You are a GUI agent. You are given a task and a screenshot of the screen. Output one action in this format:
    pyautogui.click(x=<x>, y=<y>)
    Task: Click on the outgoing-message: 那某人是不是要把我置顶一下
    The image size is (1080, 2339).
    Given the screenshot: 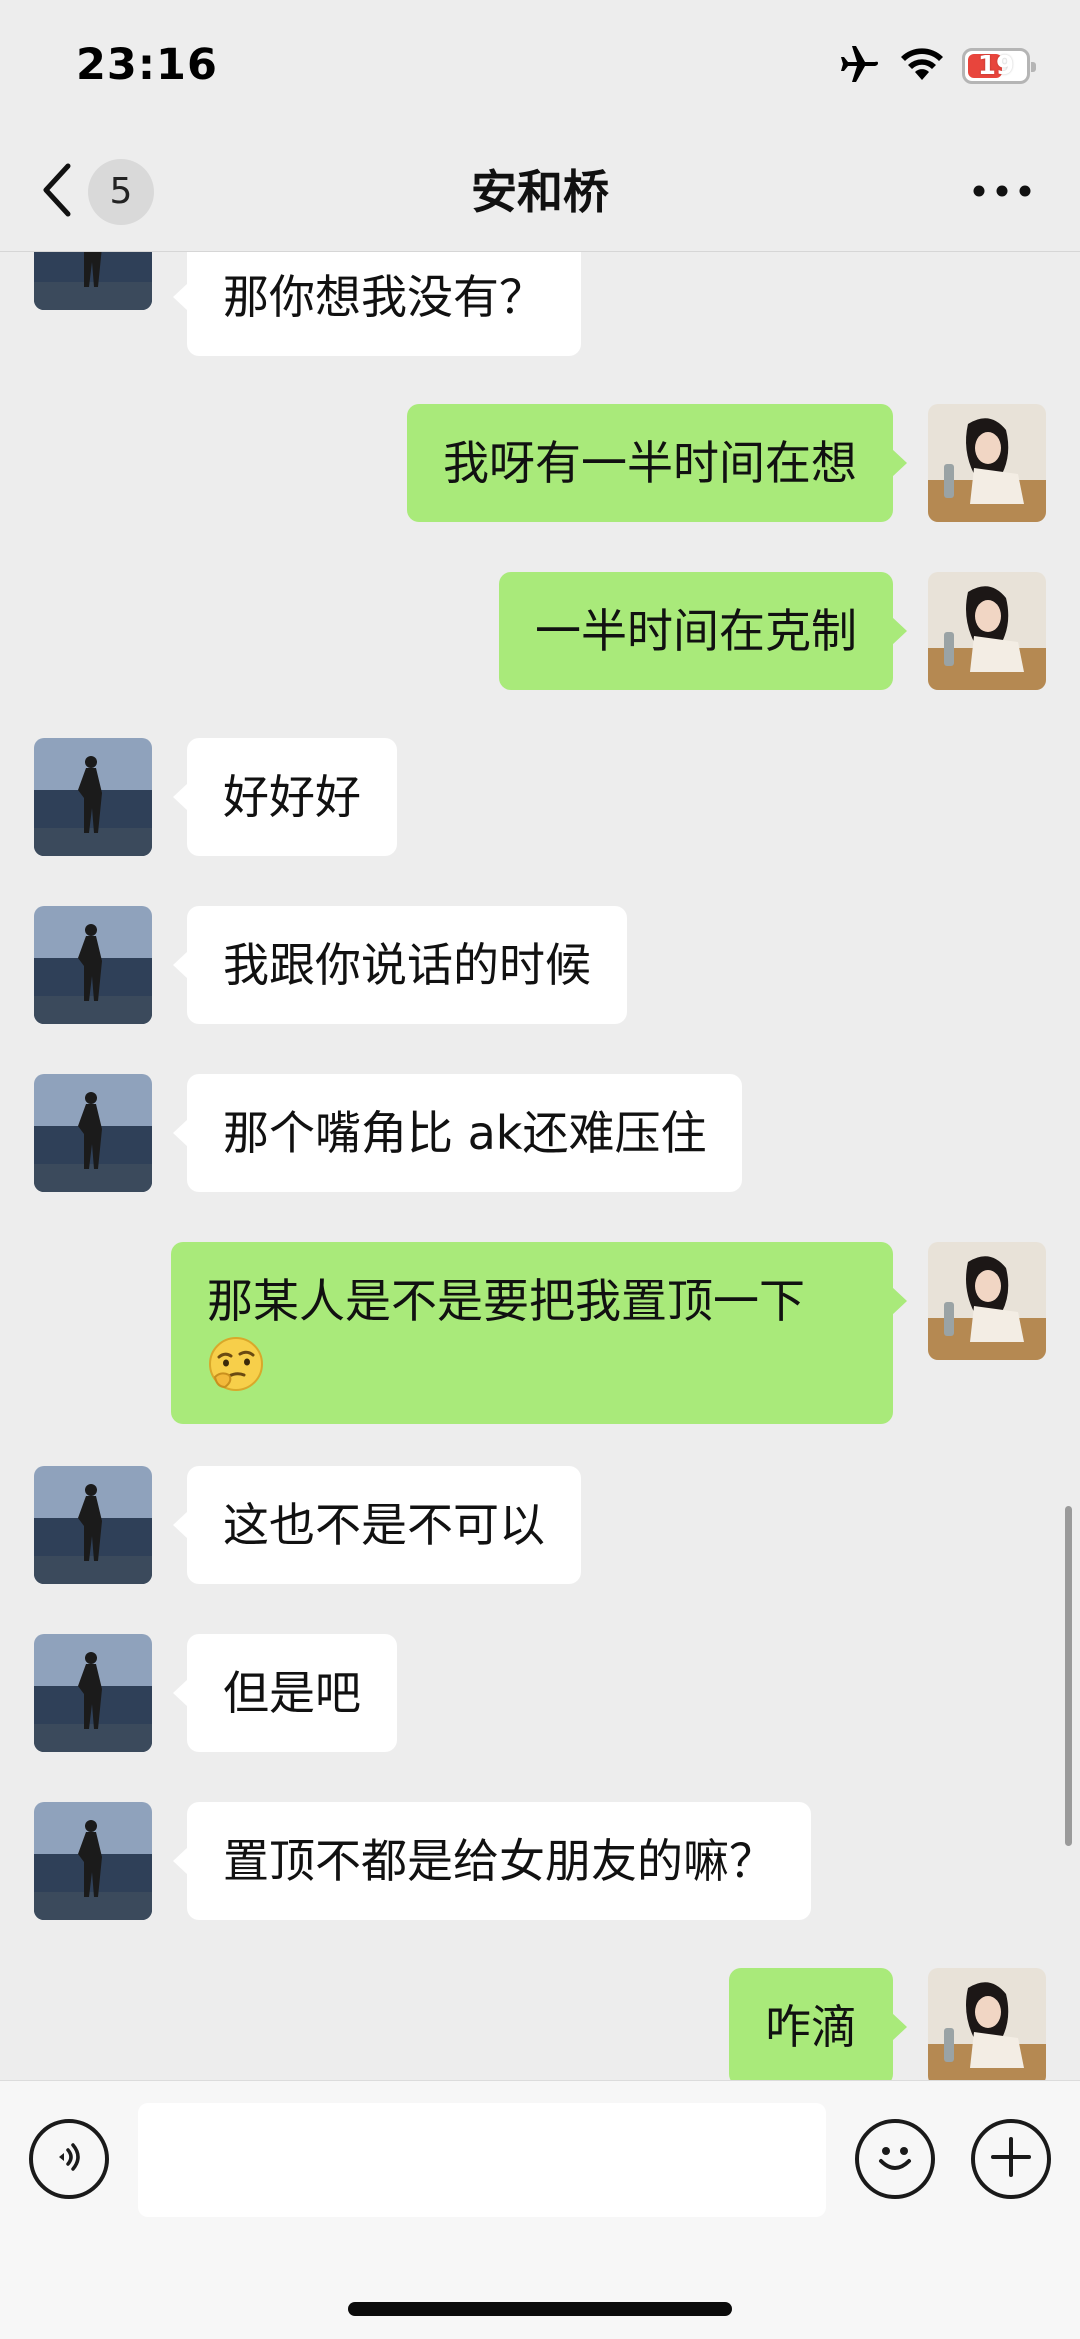 What is the action you would take?
    pyautogui.click(x=539, y=1333)
    